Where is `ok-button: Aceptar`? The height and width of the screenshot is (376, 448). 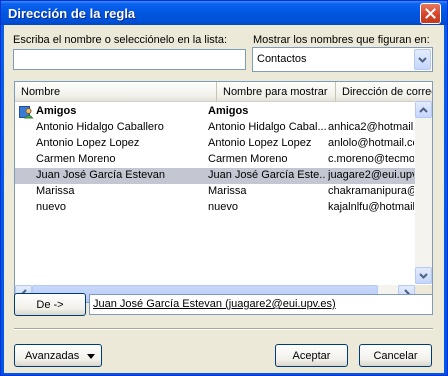
ok-button: Aceptar is located at coordinates (311, 355).